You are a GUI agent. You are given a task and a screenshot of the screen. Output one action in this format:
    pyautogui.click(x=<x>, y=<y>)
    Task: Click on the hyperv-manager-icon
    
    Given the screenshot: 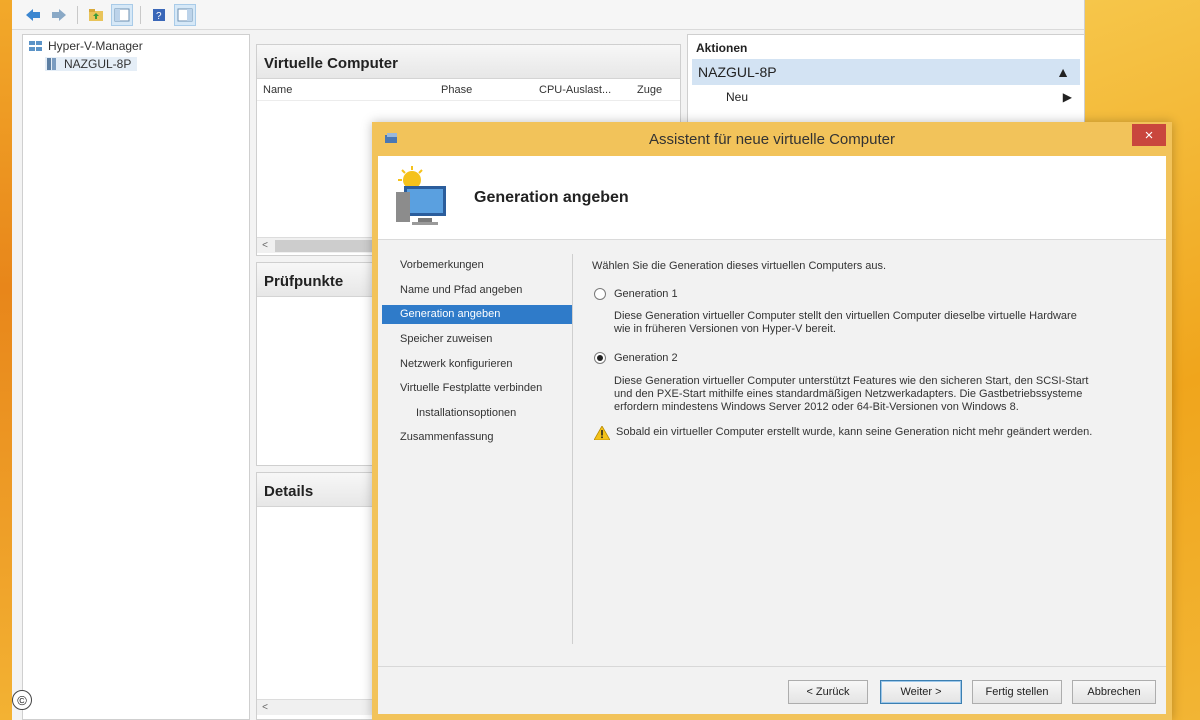 What is the action you would take?
    pyautogui.click(x=35, y=46)
    